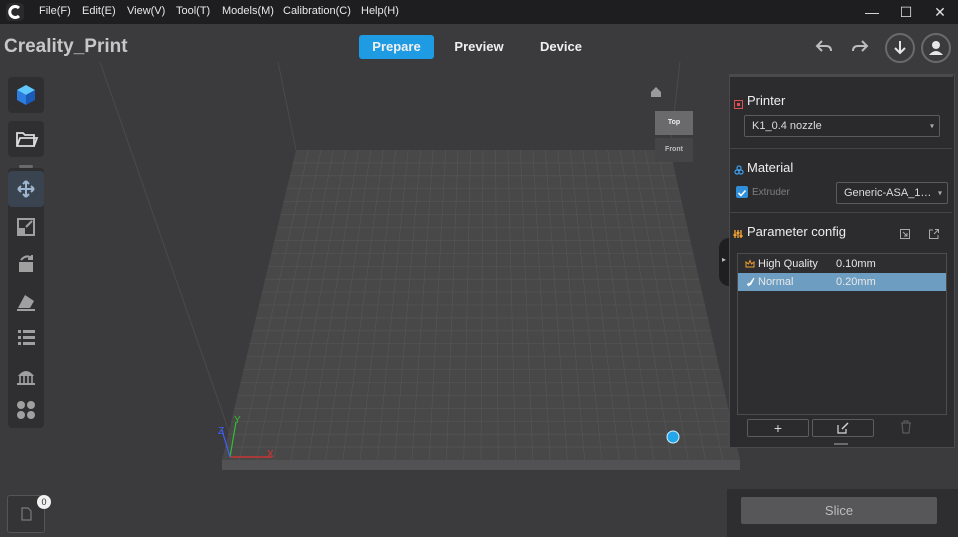  Describe the element at coordinates (380, 11) in the screenshot. I see `menu-help: Help(H)` at that location.